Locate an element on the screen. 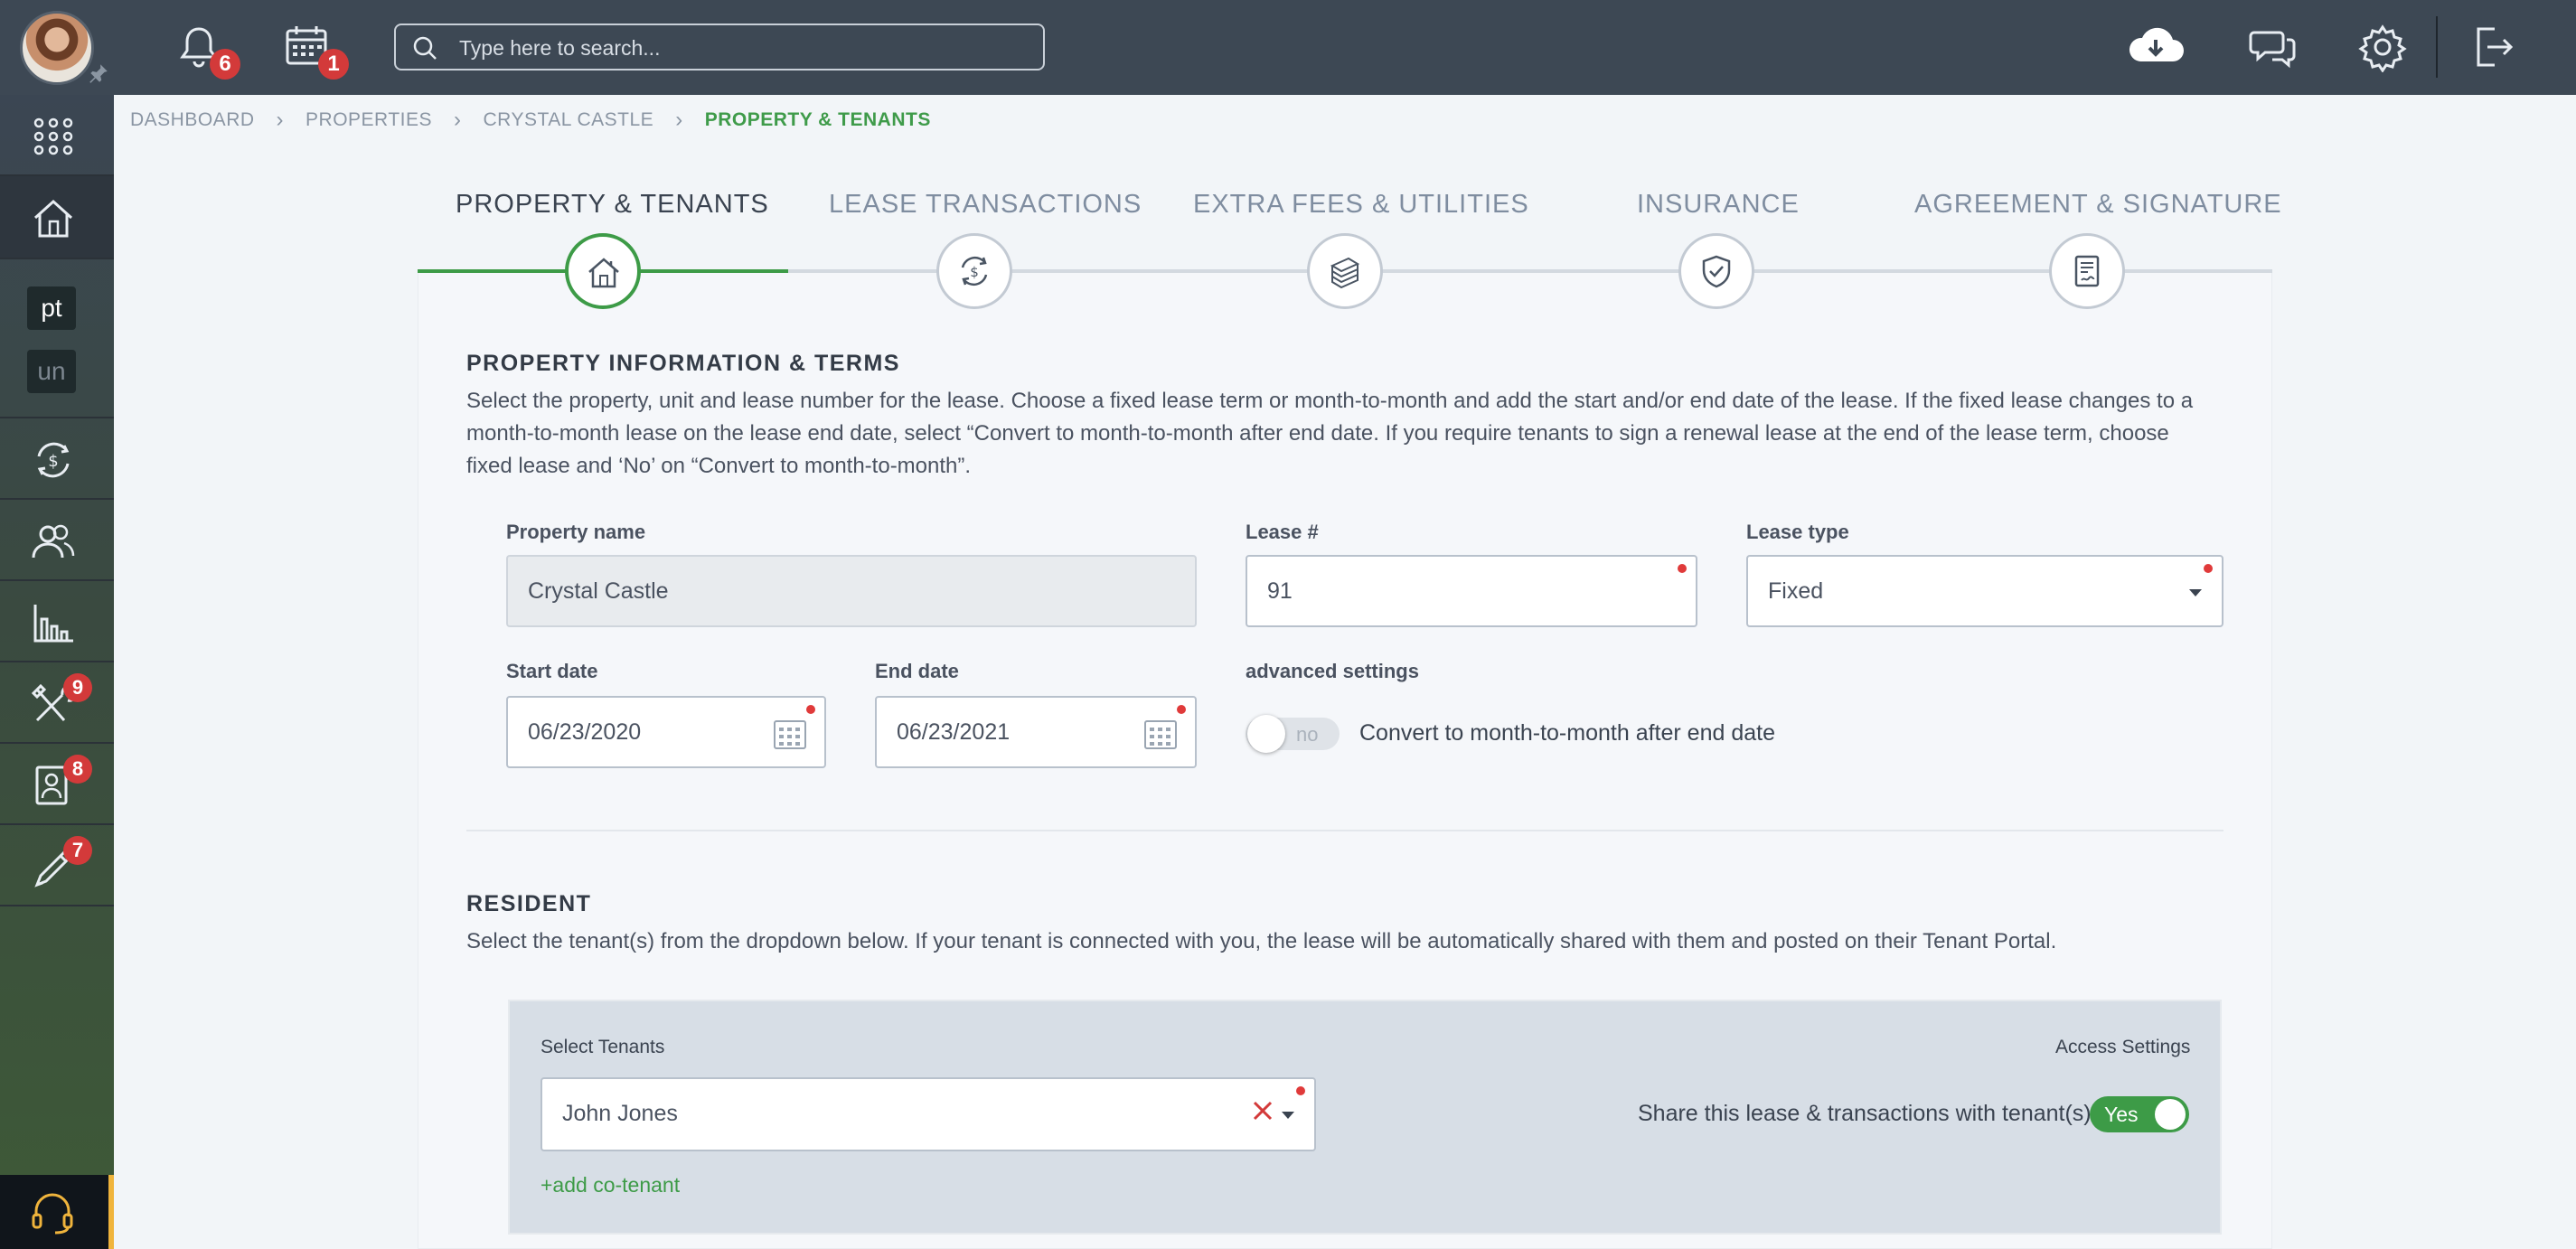 The height and width of the screenshot is (1249, 2576). people-icon is located at coordinates (53, 541).